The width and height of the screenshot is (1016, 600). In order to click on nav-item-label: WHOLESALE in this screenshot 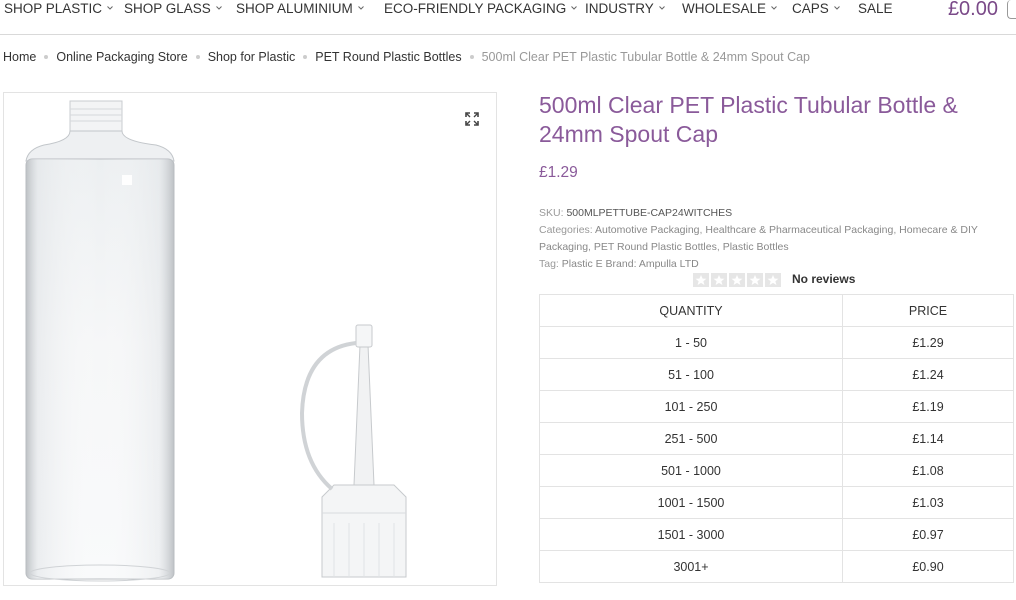, I will do `click(724, 8)`.